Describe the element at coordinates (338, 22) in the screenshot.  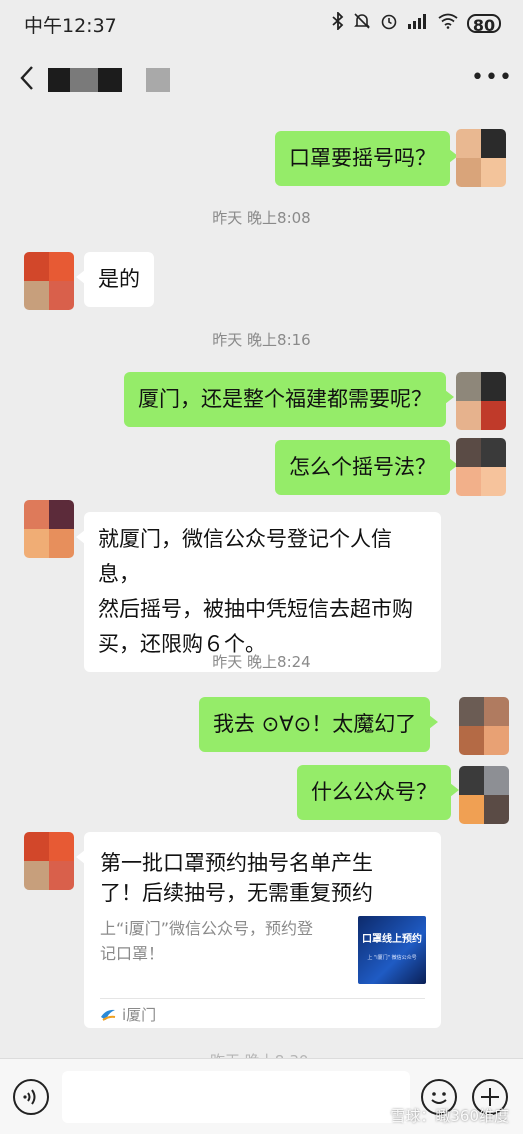
I see `bluetooth-icon` at that location.